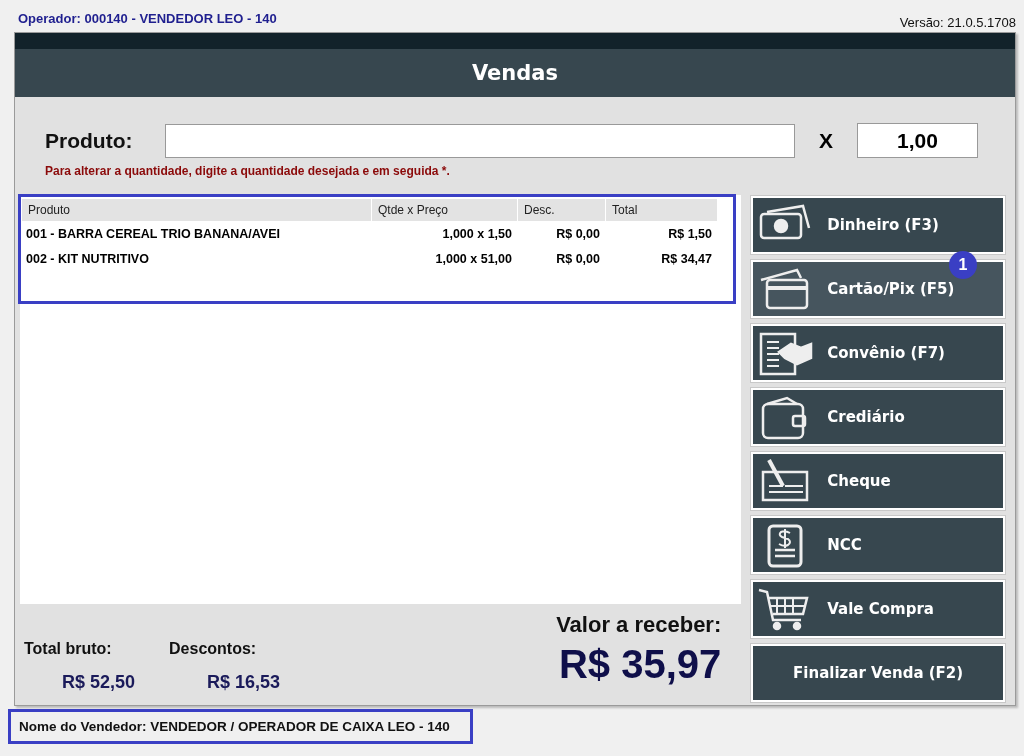  I want to click on table-cell-text: 1,000 x 1,50, so click(477, 234).